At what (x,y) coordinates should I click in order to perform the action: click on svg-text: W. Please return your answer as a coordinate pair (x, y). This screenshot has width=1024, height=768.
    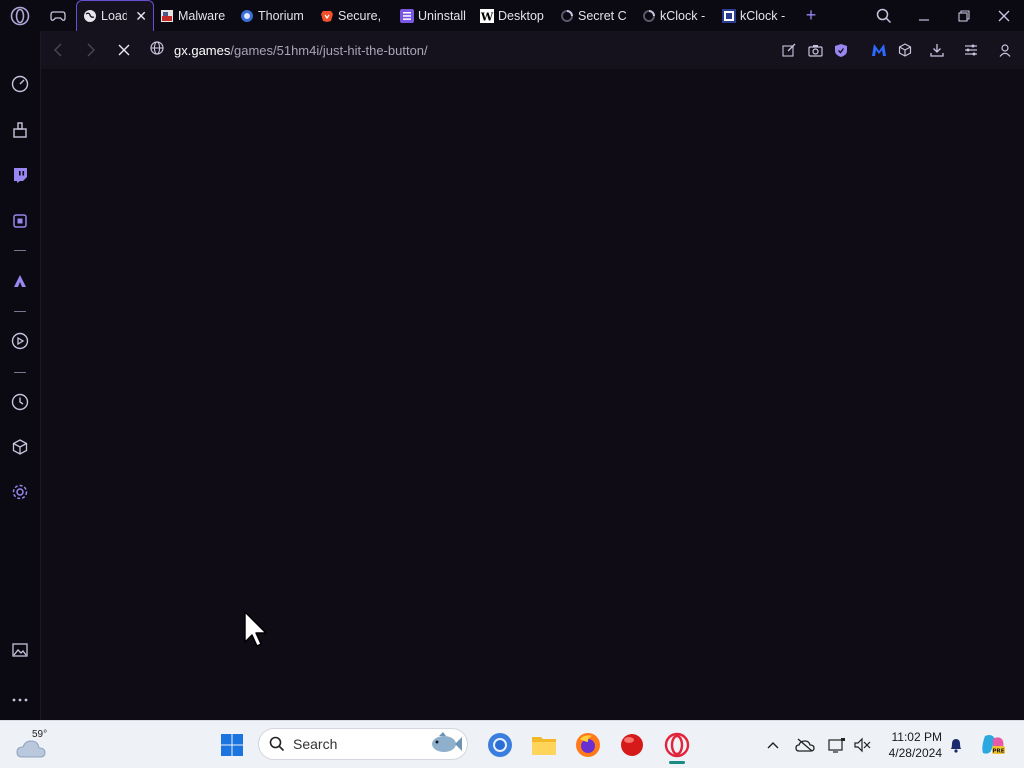
    Looking at the image, I should click on (487, 16).